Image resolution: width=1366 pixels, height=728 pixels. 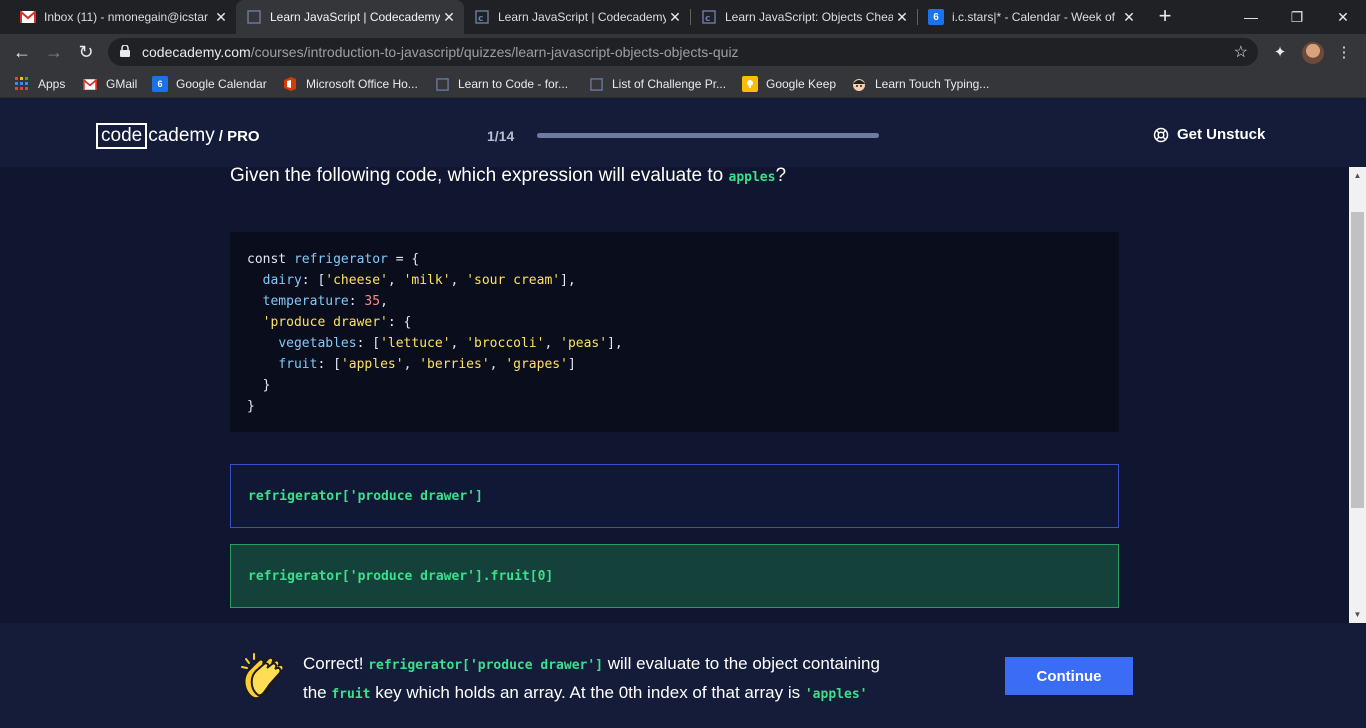 I want to click on code-line: temperature: 35,, so click(x=683, y=301).